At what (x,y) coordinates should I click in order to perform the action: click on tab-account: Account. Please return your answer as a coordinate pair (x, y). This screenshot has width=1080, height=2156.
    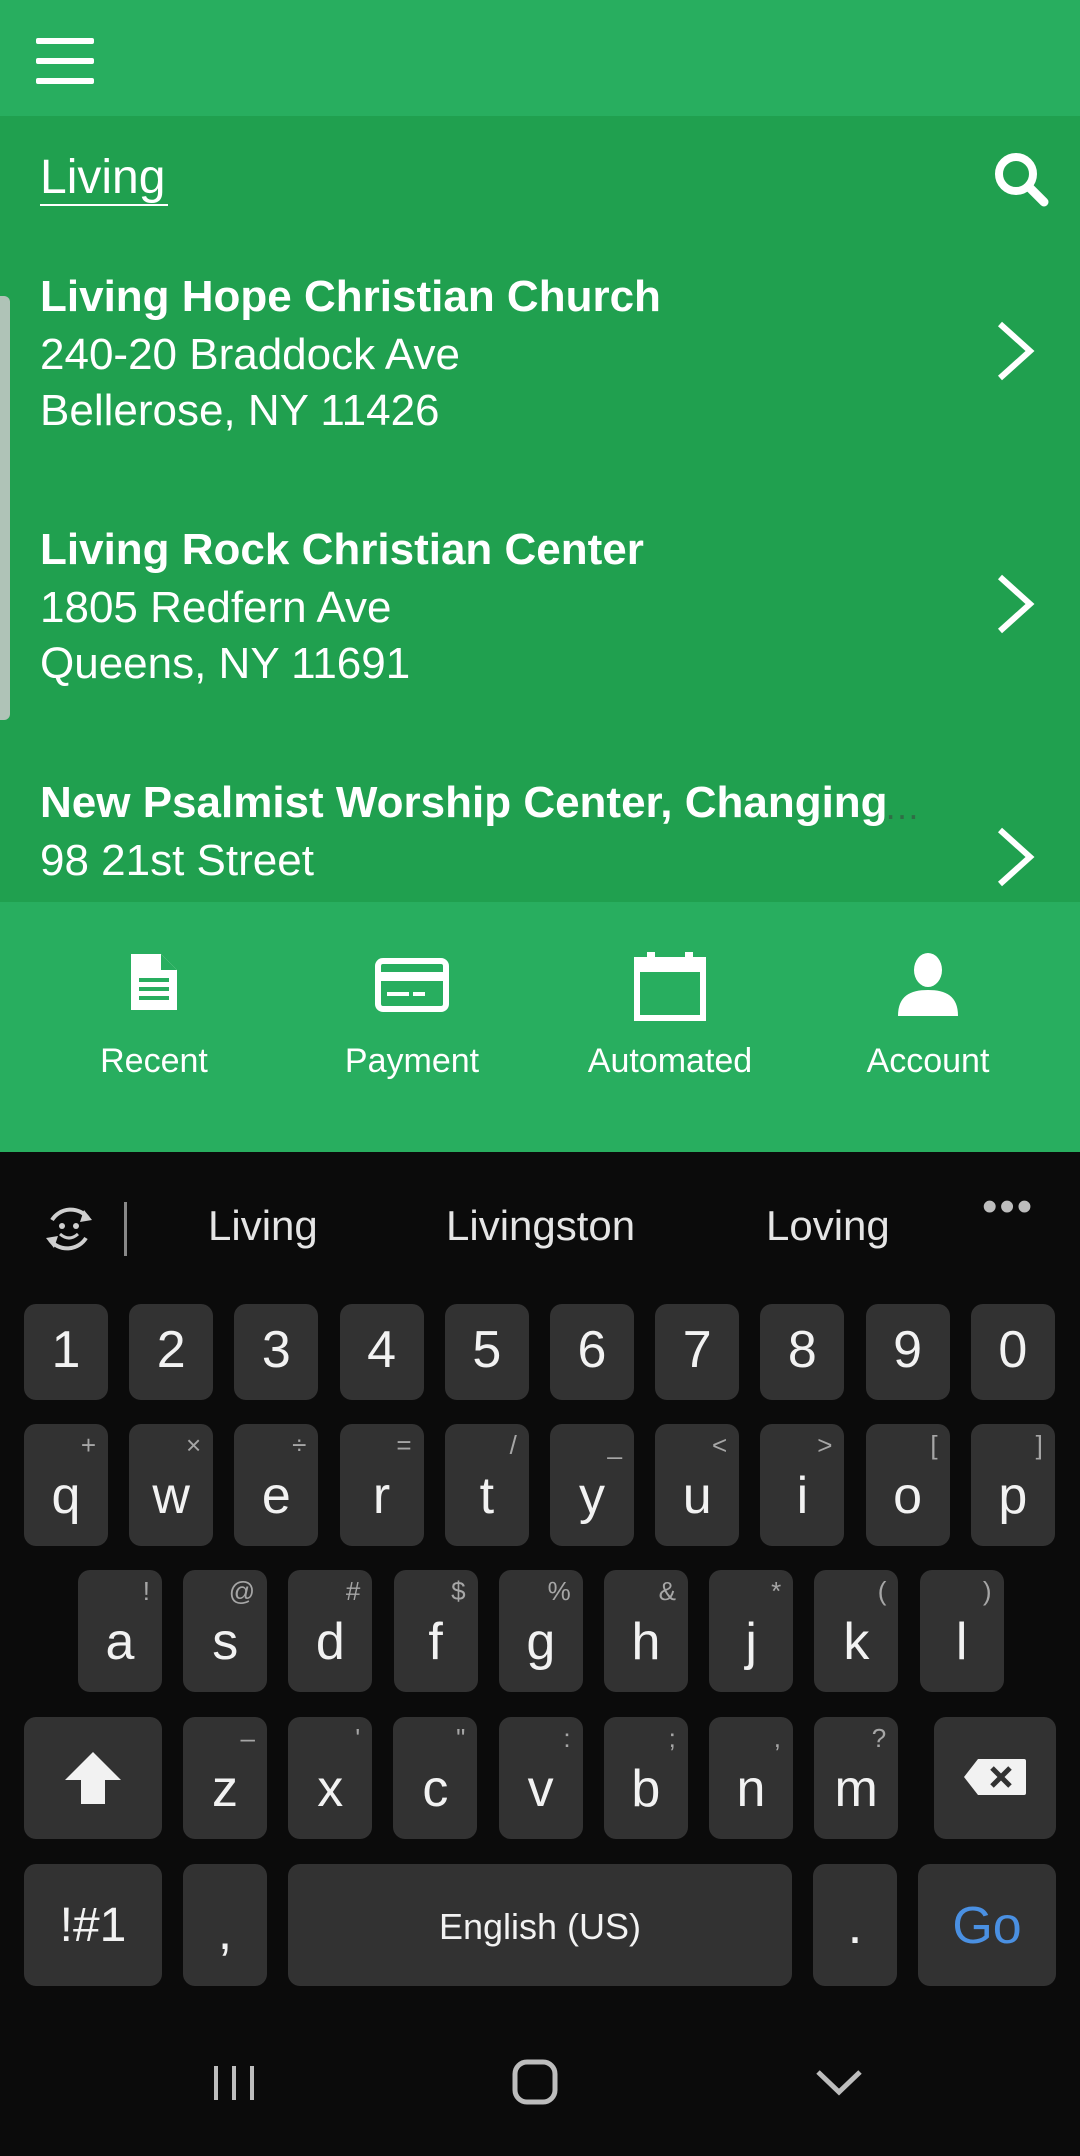
    Looking at the image, I should click on (928, 1027).